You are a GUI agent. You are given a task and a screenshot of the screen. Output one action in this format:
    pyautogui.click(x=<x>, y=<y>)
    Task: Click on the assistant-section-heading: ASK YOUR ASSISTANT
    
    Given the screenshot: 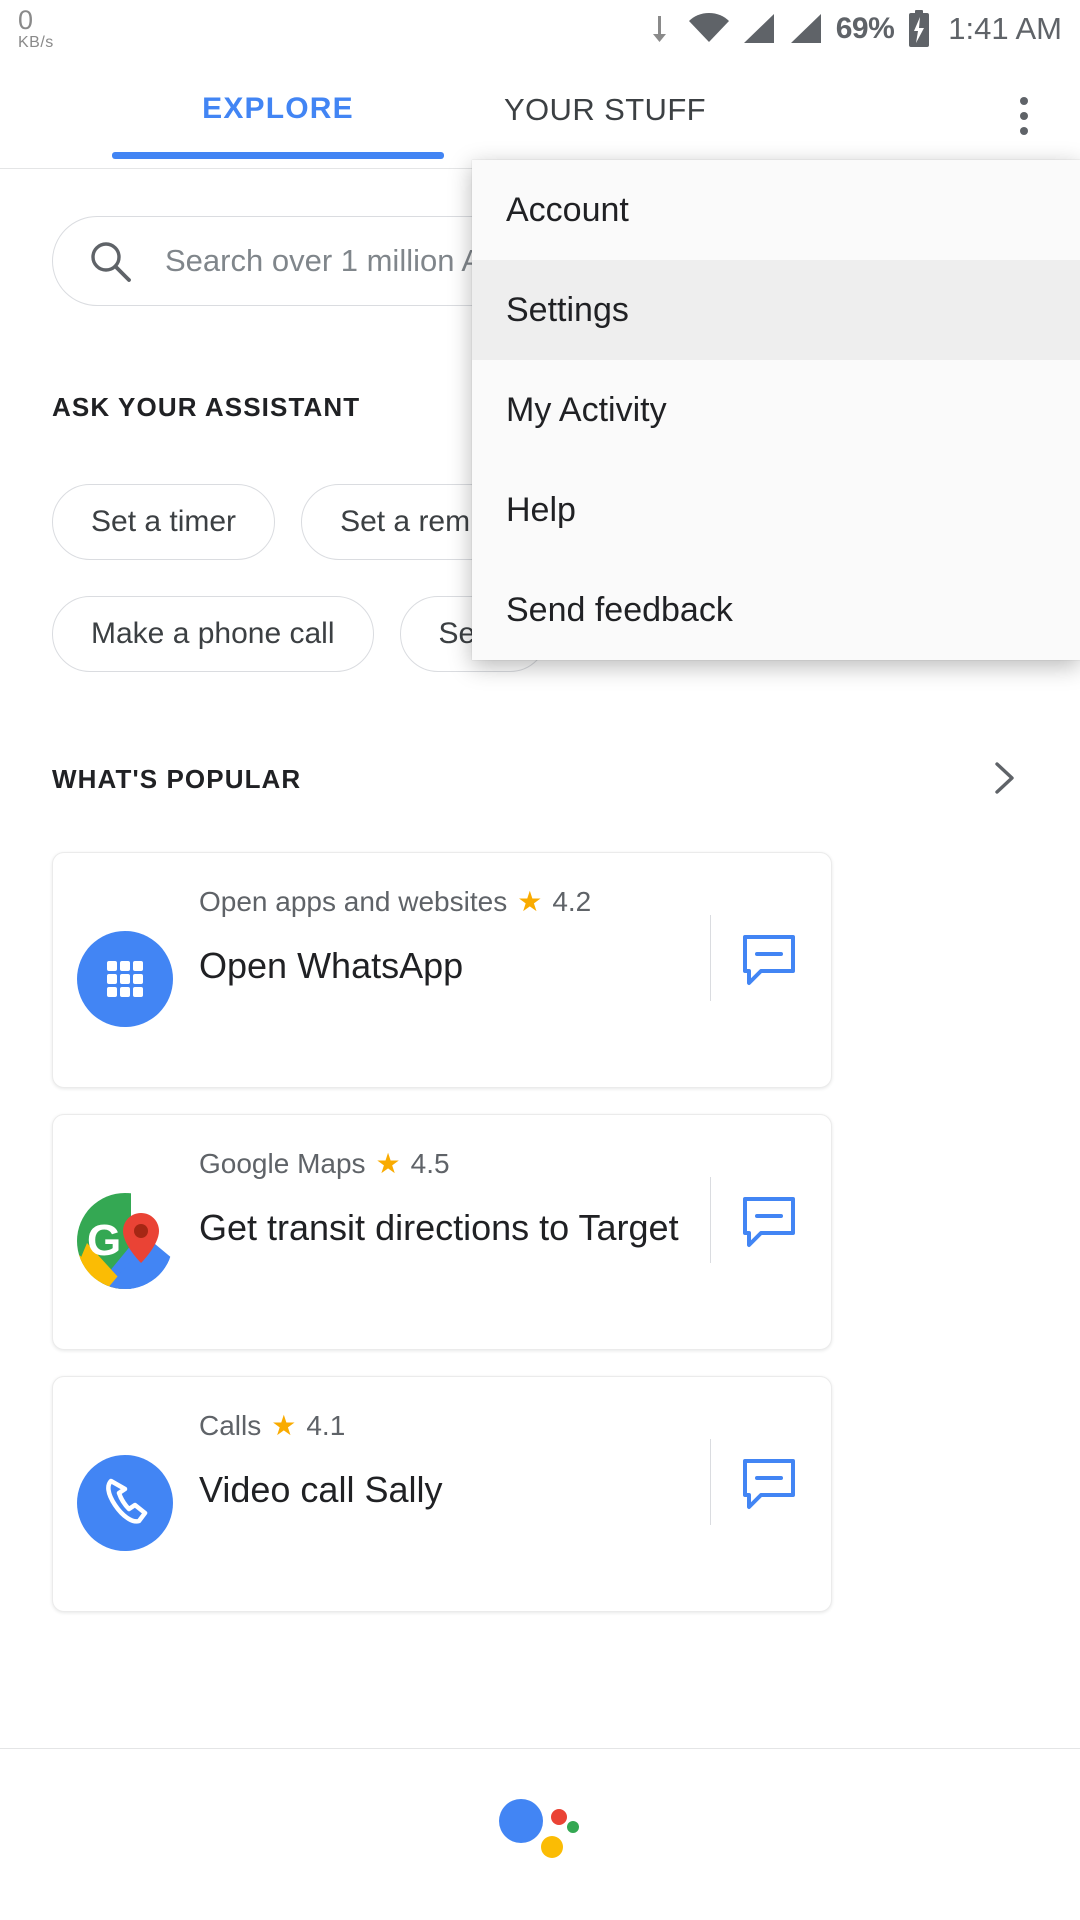 What is the action you would take?
    pyautogui.click(x=206, y=407)
    